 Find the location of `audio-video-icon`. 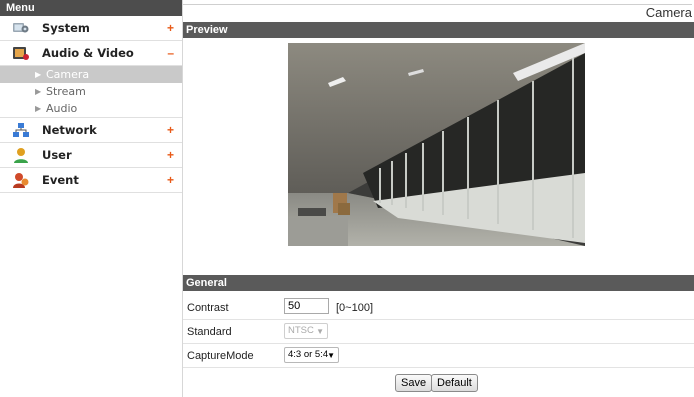

audio-video-icon is located at coordinates (21, 53).